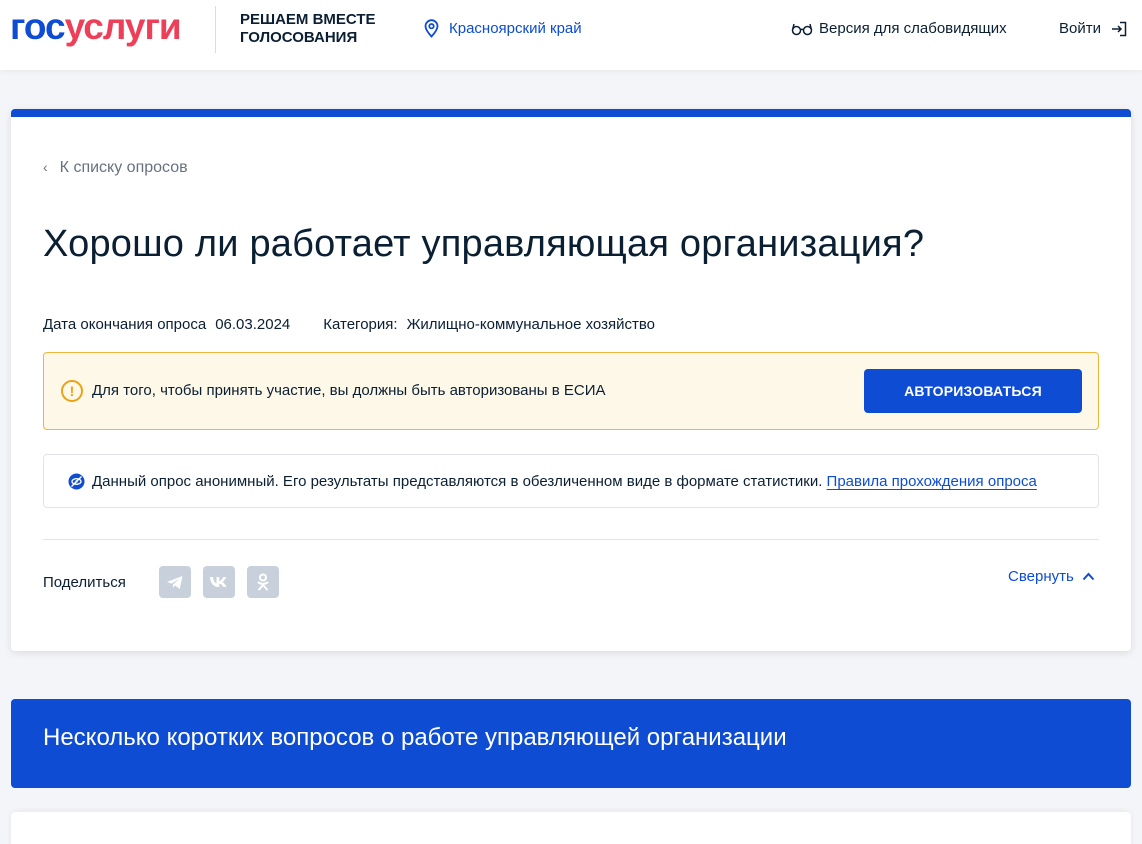 The height and width of the screenshot is (844, 1142). I want to click on telegram-icon, so click(175, 582).